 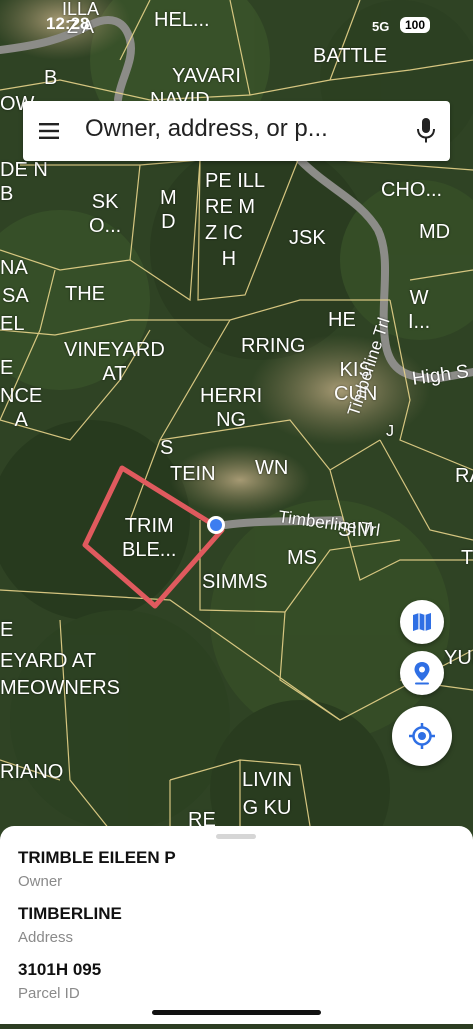 I want to click on my-location-button, so click(x=422, y=736).